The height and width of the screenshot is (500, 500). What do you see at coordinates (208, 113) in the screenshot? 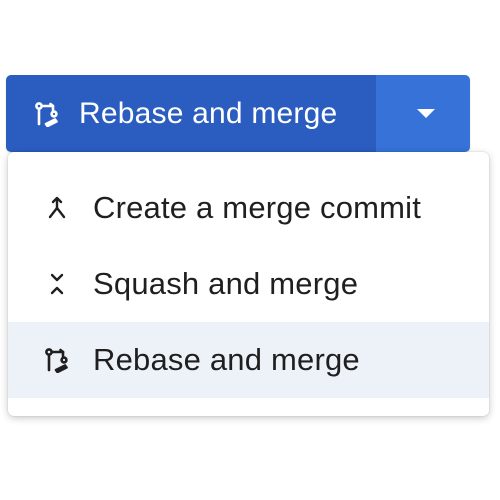
I see `rebase-and-merge-label: Rebase and merge` at bounding box center [208, 113].